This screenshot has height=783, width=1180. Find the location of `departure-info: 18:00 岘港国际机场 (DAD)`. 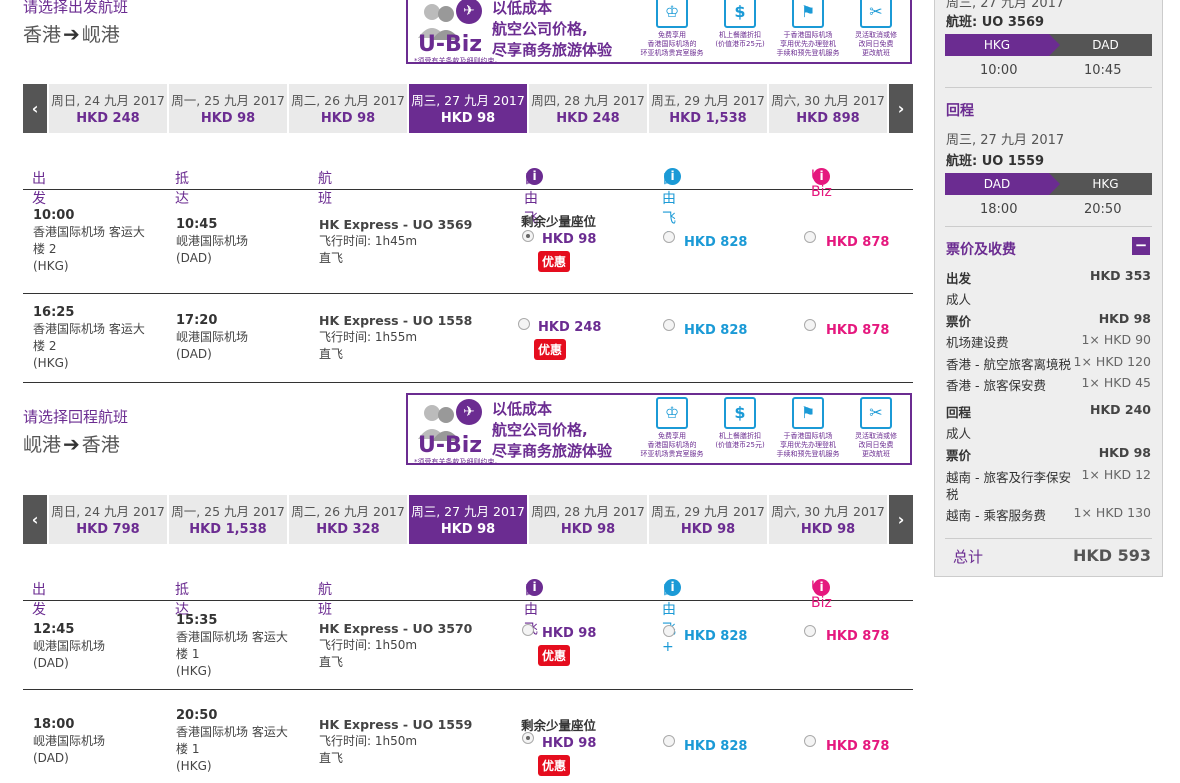

departure-info: 18:00 岘港国际机场 (DAD) is located at coordinates (69, 741).